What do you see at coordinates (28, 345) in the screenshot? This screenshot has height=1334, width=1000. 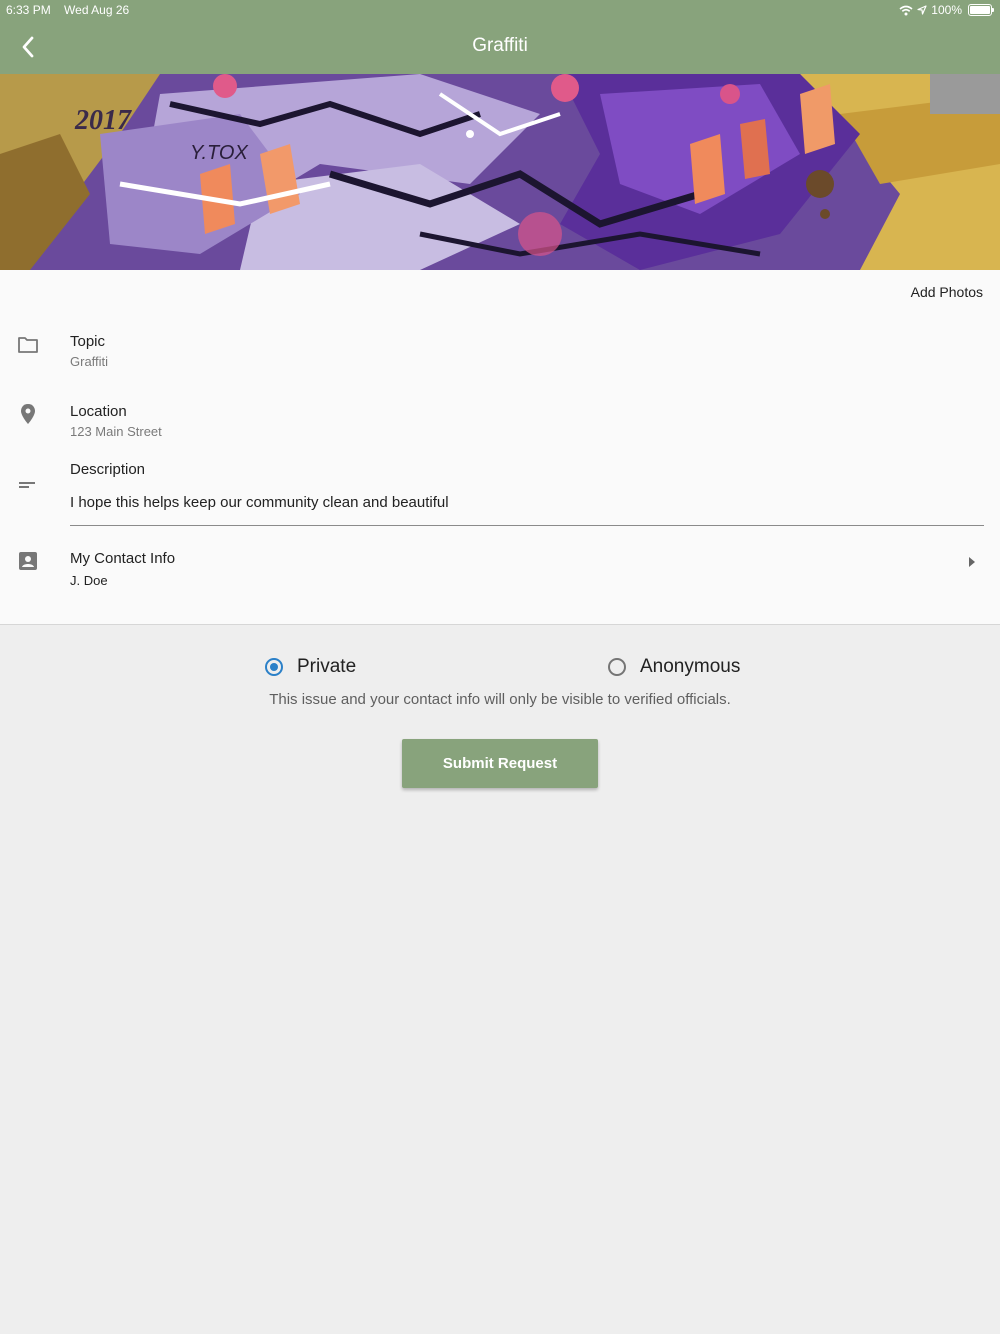 I see `folder-icon` at bounding box center [28, 345].